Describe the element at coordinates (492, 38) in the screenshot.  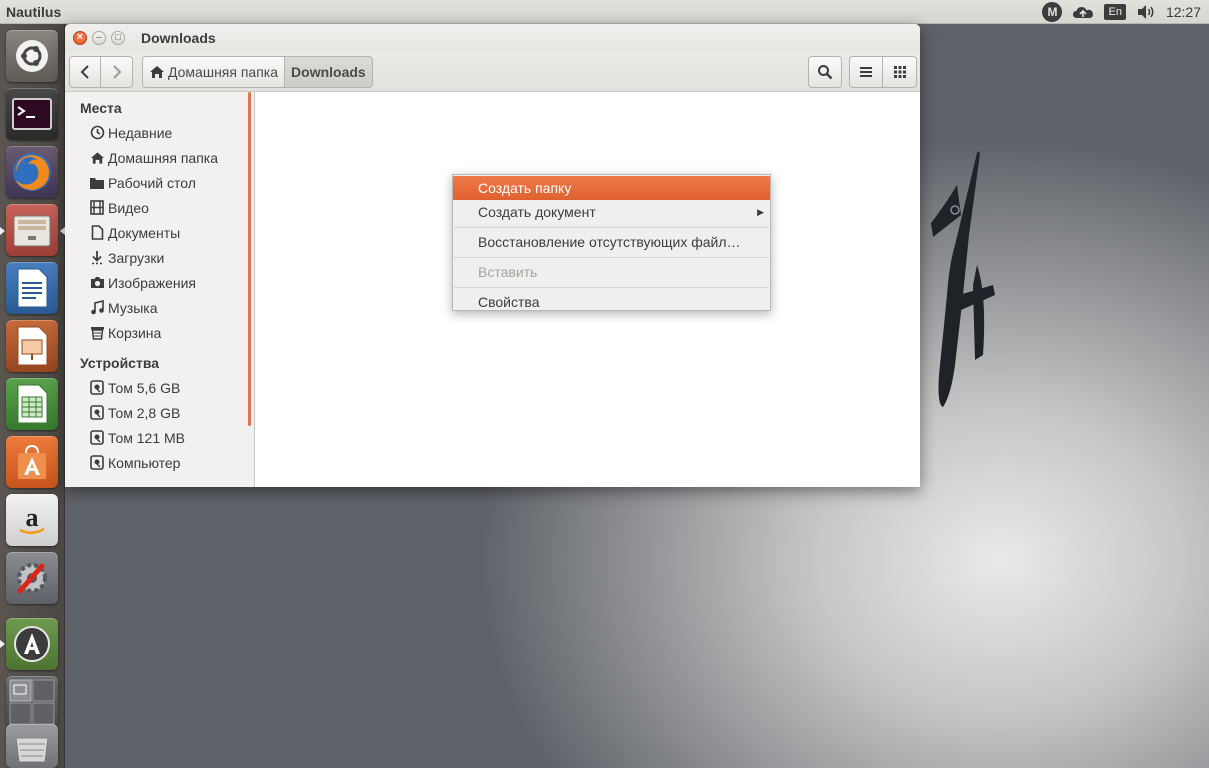
I see `titlebar: ✕ – □ Downloads` at that location.